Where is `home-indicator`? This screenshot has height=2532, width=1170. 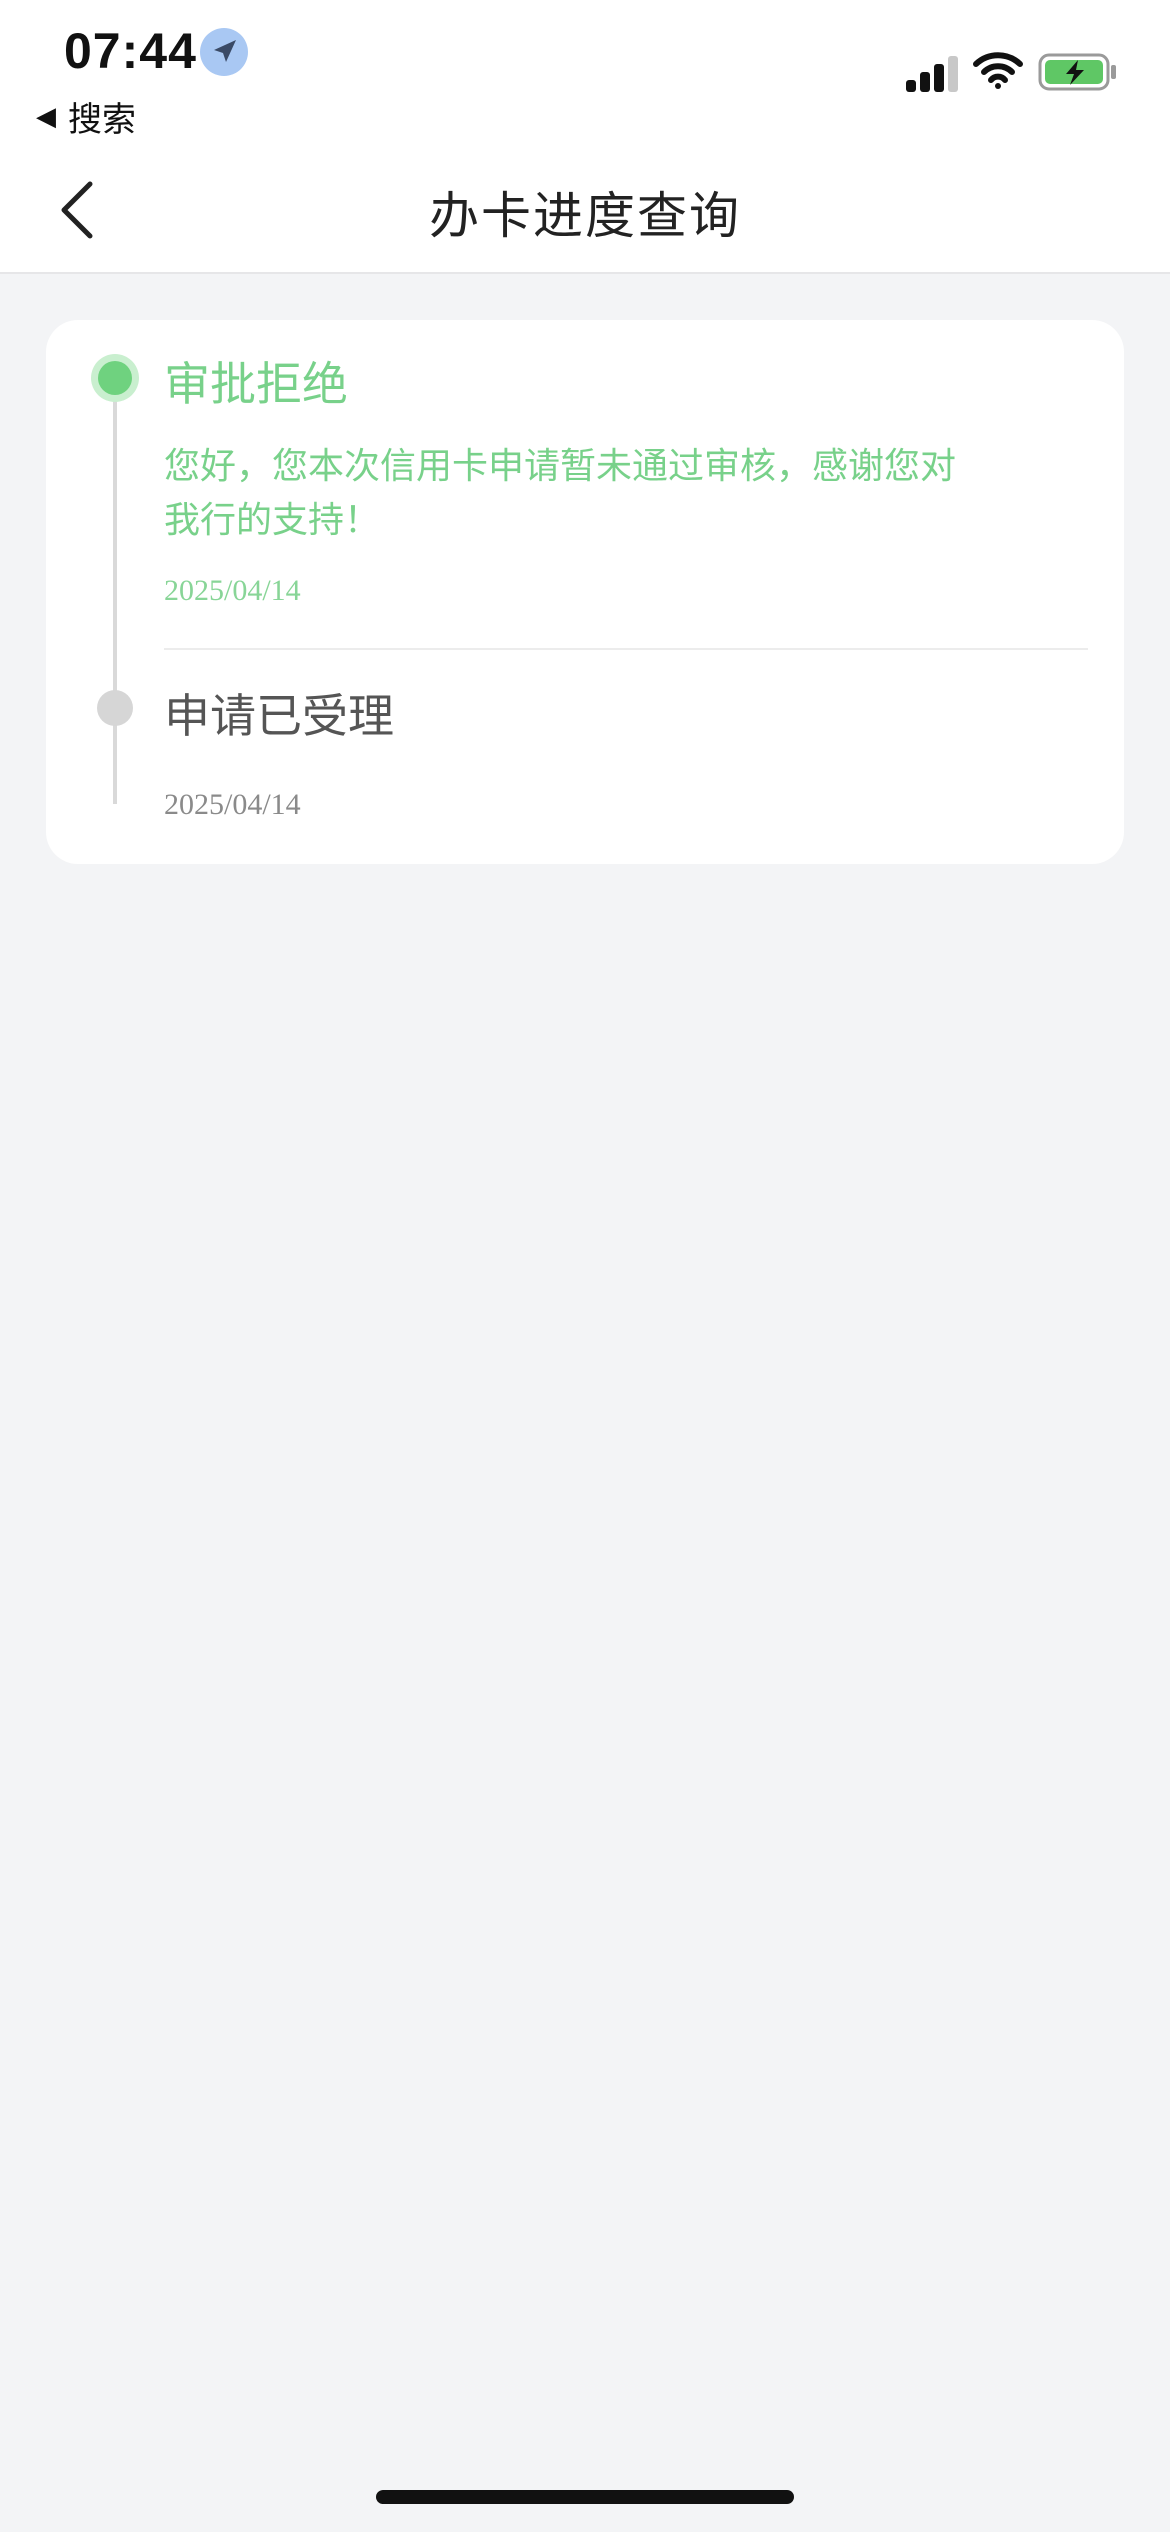 home-indicator is located at coordinates (585, 2497).